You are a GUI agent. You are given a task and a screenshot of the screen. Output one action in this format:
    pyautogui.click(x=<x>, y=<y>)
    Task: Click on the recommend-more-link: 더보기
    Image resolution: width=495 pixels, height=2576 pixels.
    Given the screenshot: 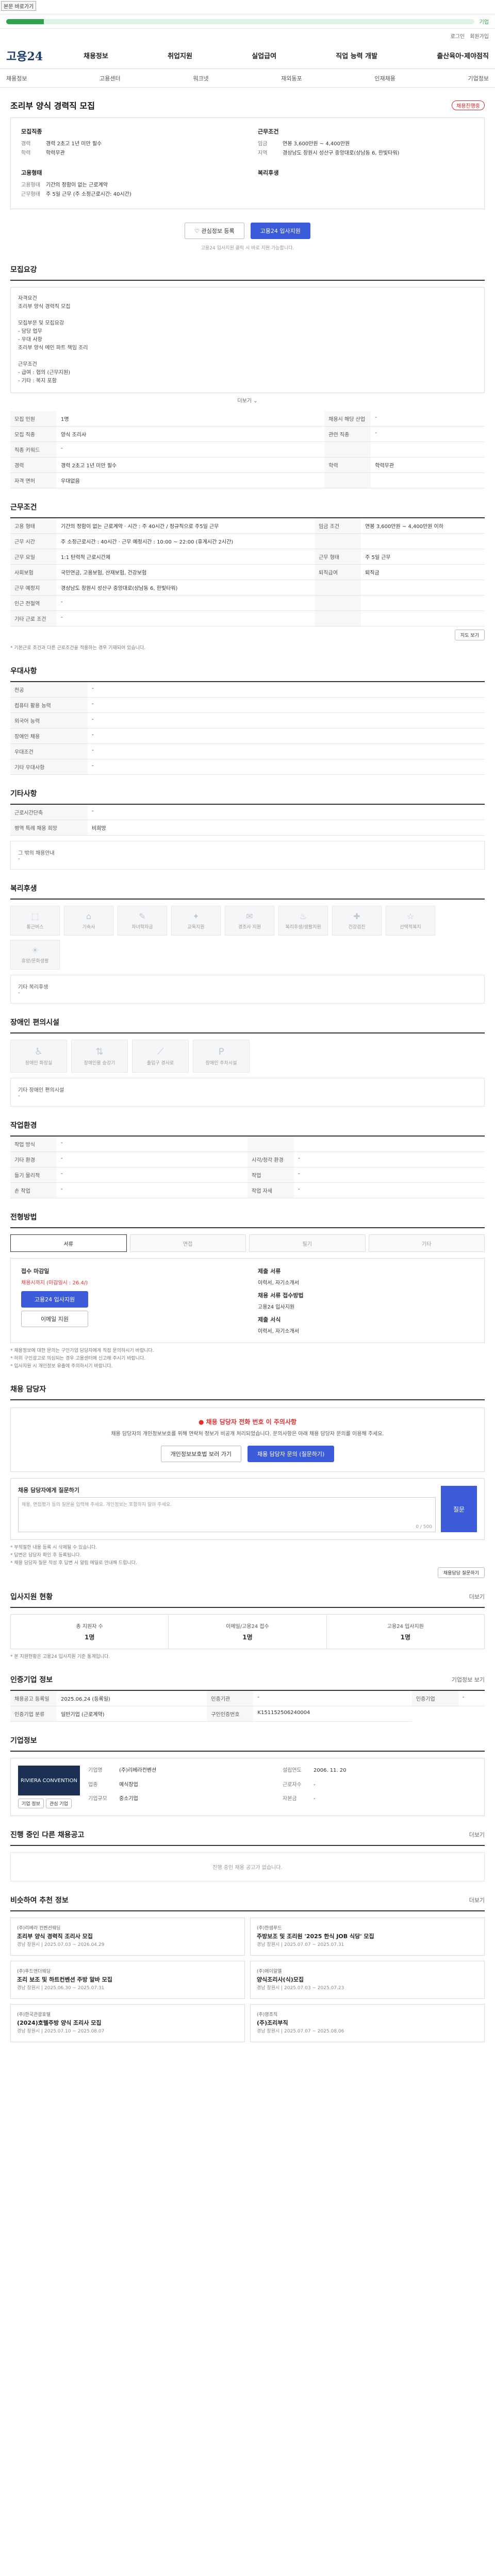 What is the action you would take?
    pyautogui.click(x=477, y=1900)
    